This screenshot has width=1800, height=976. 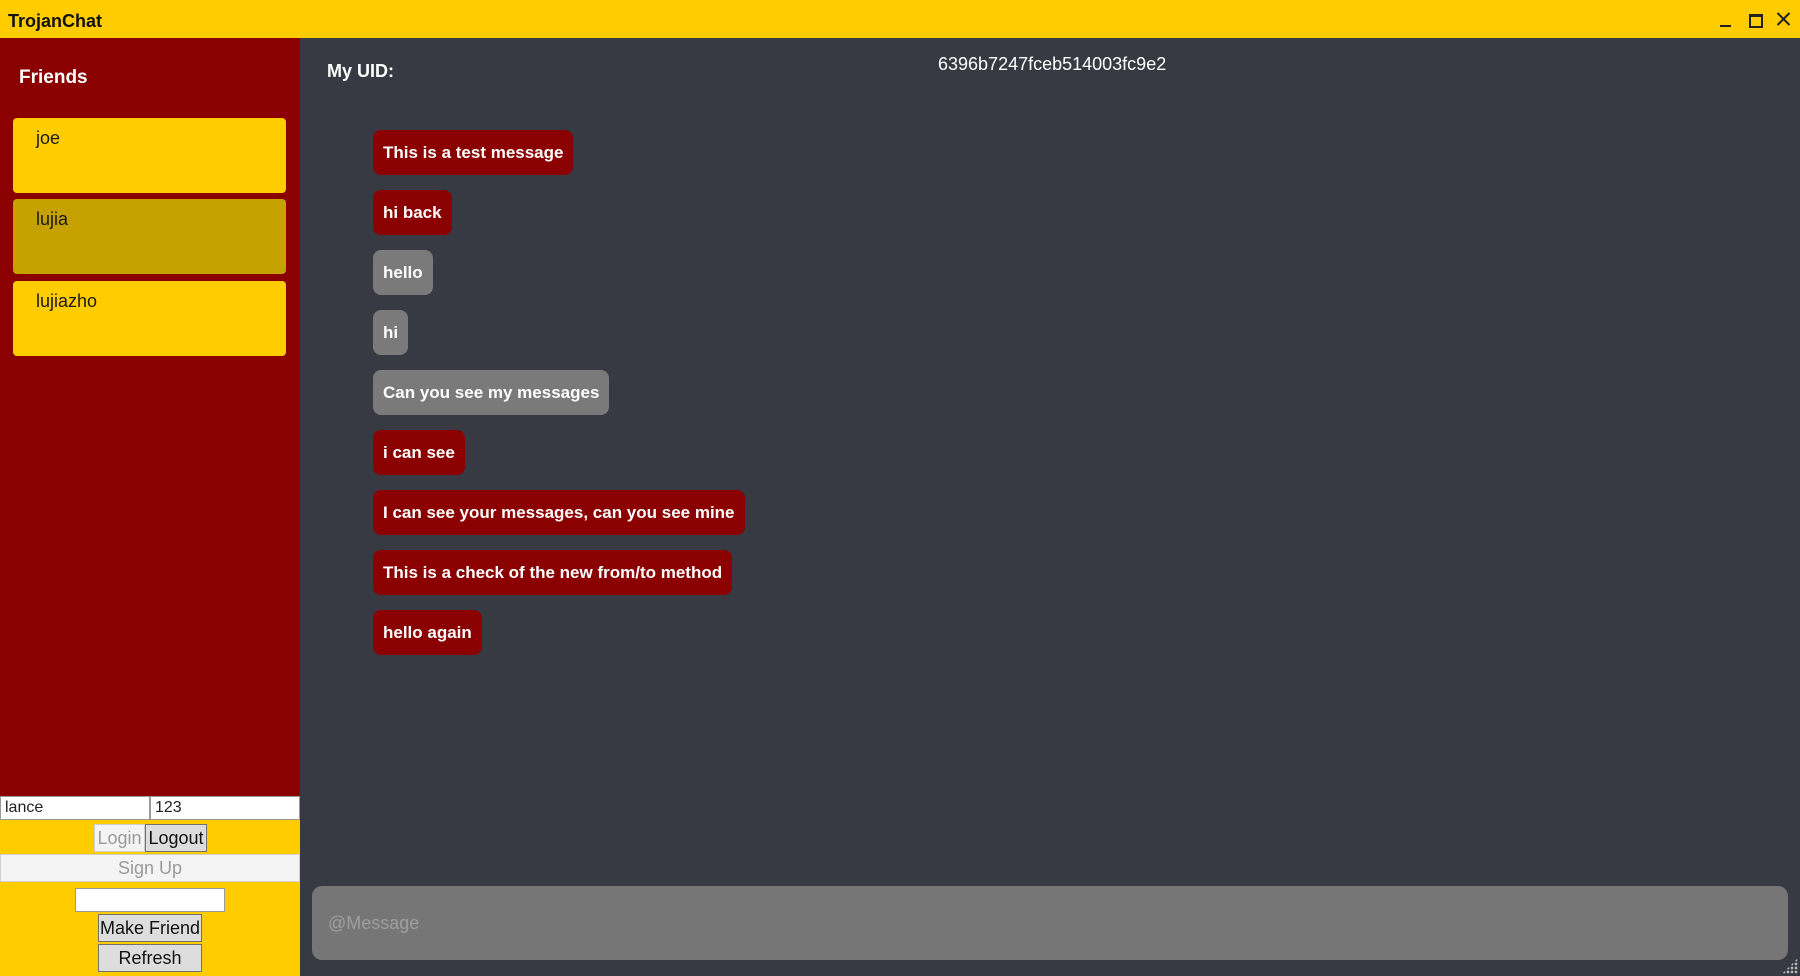 What do you see at coordinates (48, 138) in the screenshot?
I see `friend-name: joe` at bounding box center [48, 138].